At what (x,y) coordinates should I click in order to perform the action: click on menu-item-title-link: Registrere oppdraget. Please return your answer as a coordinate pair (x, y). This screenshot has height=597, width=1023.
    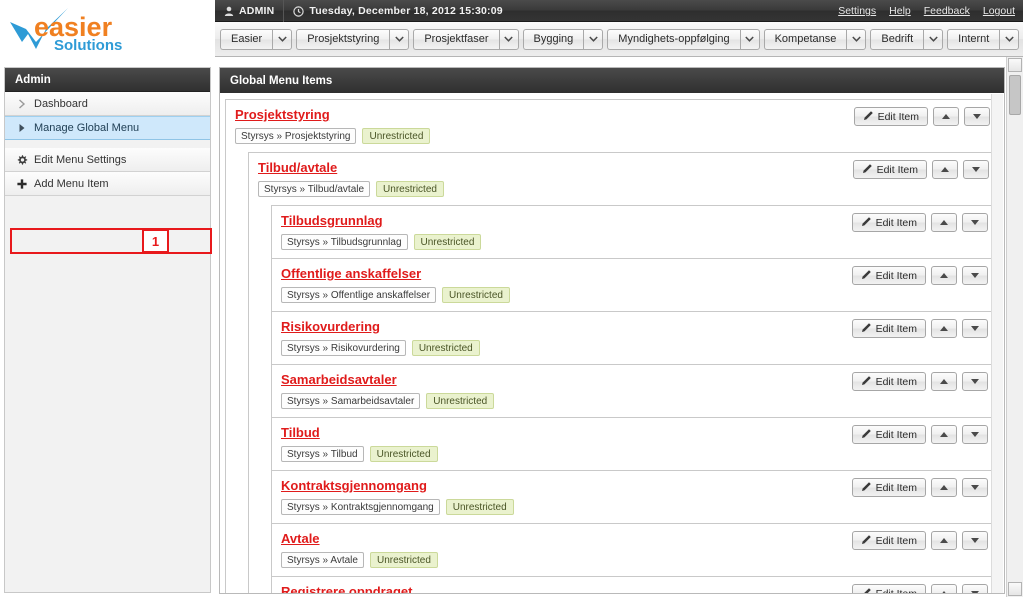
    Looking at the image, I should click on (346, 588).